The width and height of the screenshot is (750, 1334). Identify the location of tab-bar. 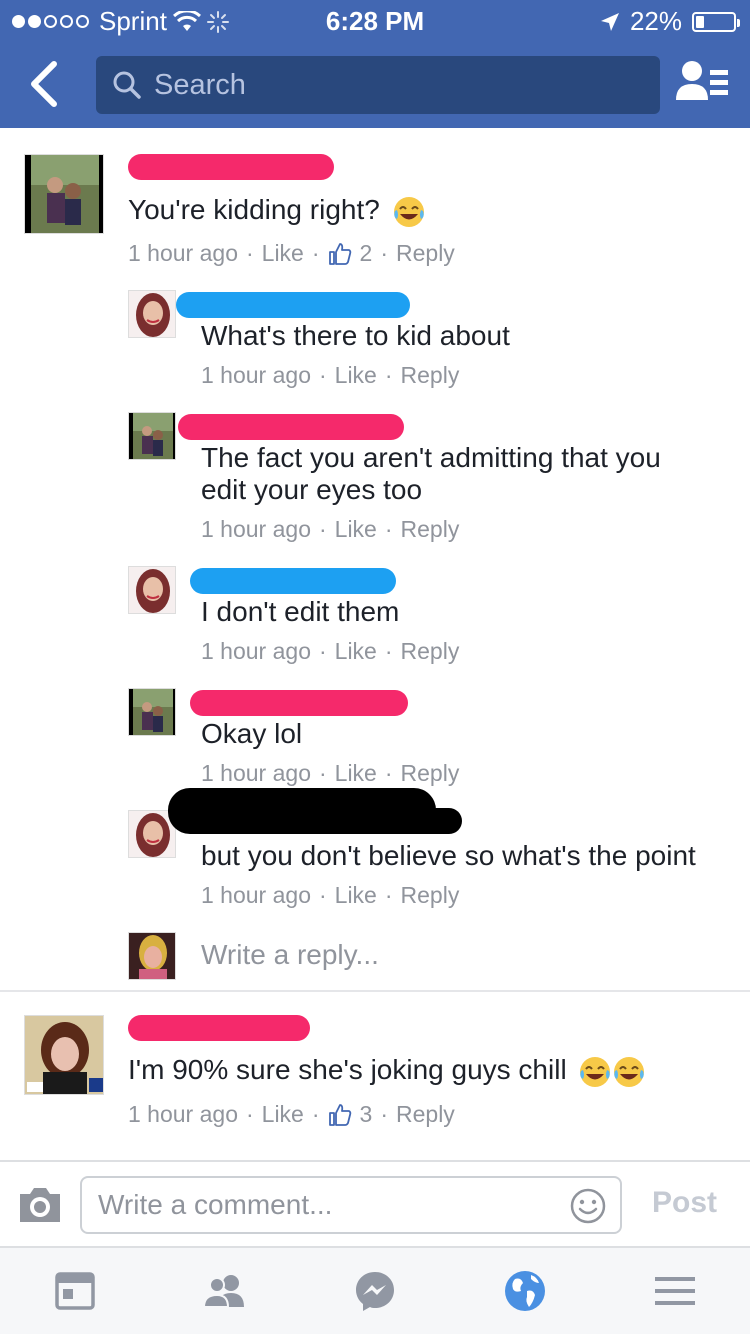
(375, 1291).